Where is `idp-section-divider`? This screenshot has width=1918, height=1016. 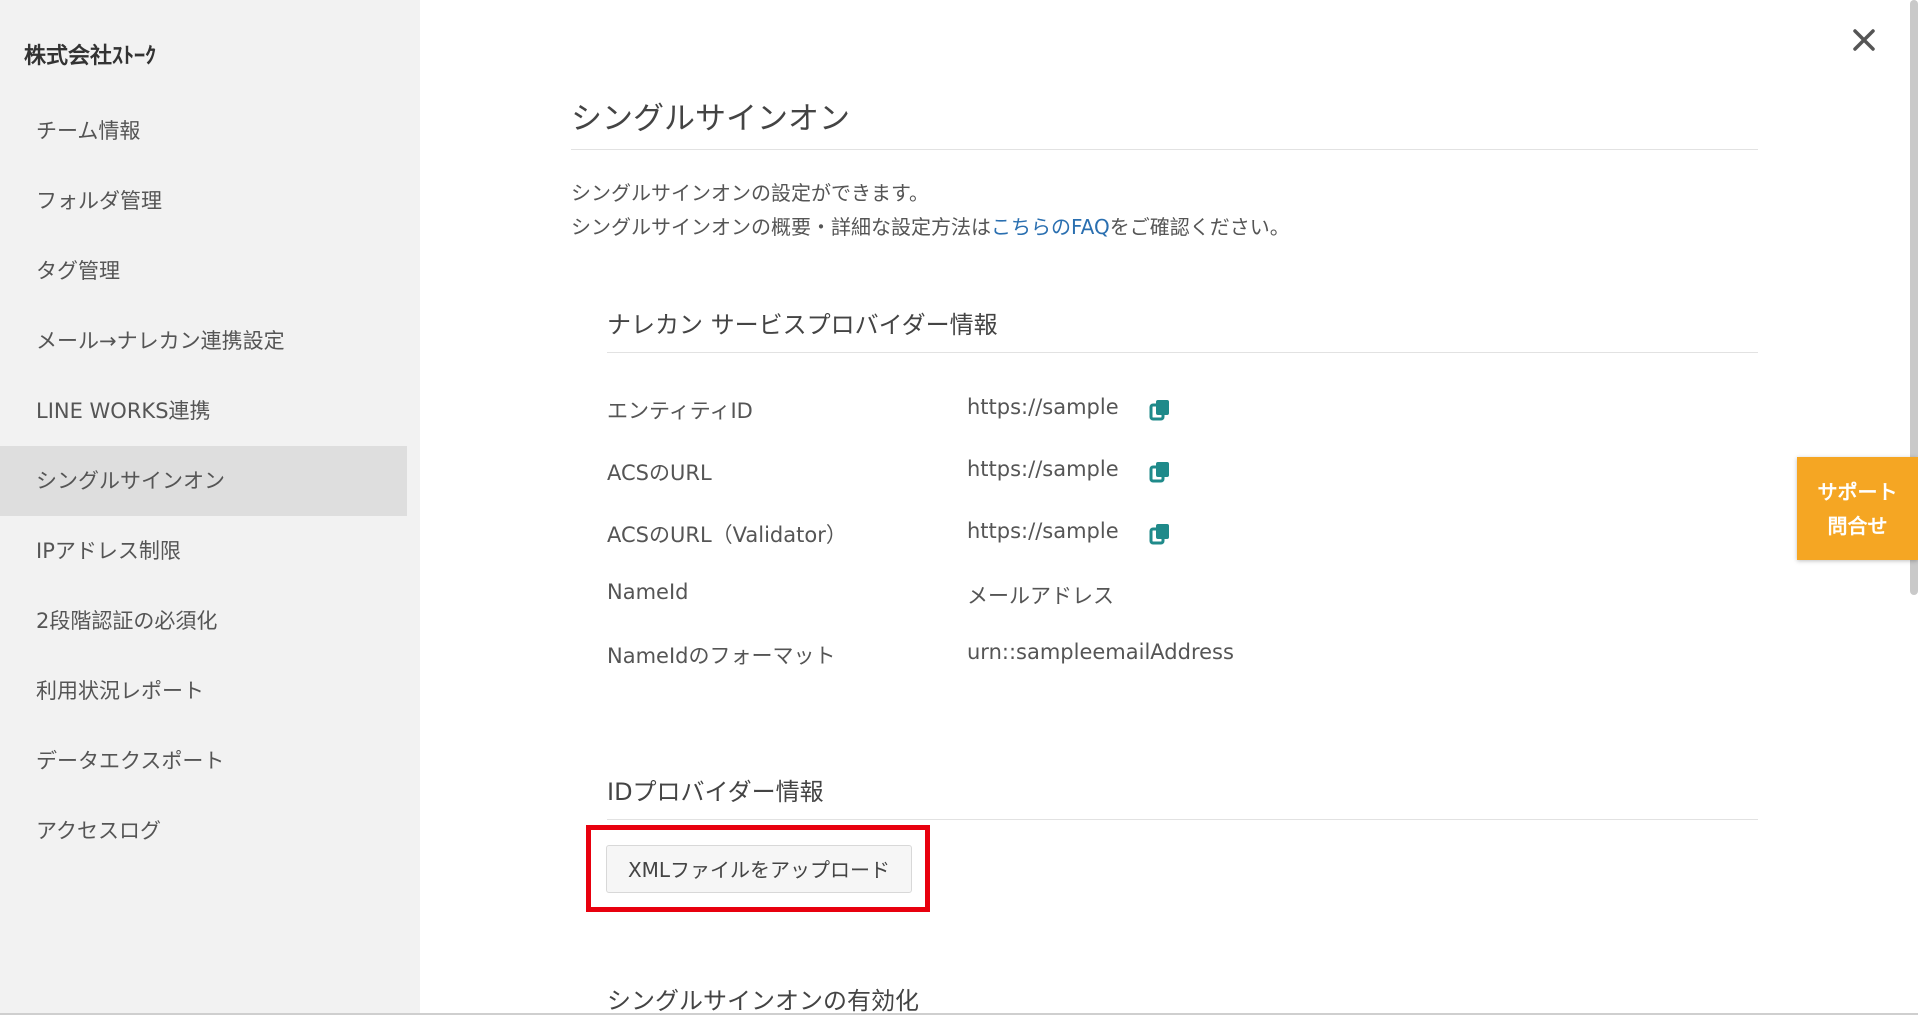
idp-section-divider is located at coordinates (1182, 819).